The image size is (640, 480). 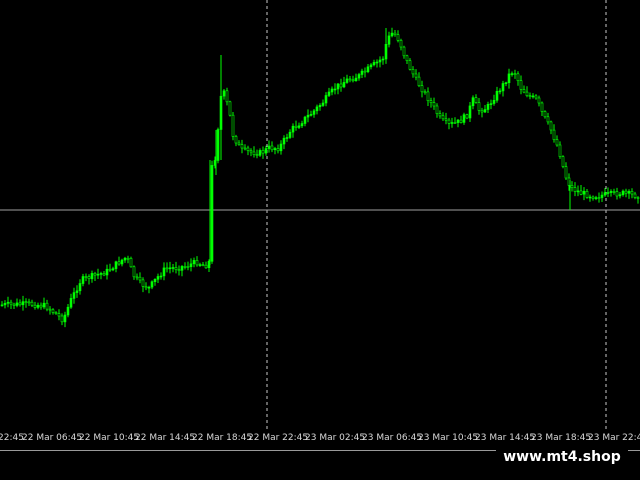 What do you see at coordinates (392, 438) in the screenshot?
I see `time-tick-label: 23 Mar 06:45` at bounding box center [392, 438].